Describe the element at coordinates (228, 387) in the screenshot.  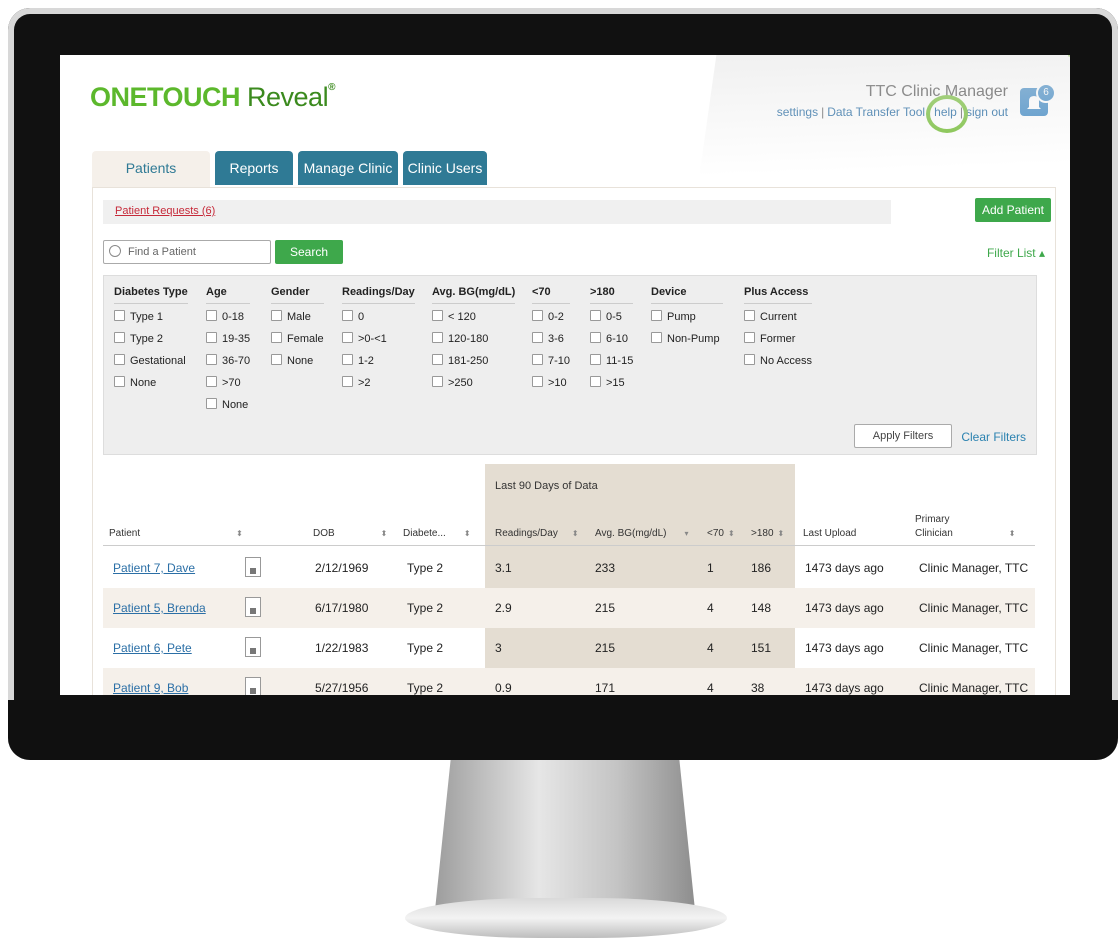
I see `filter-option: >70` at that location.